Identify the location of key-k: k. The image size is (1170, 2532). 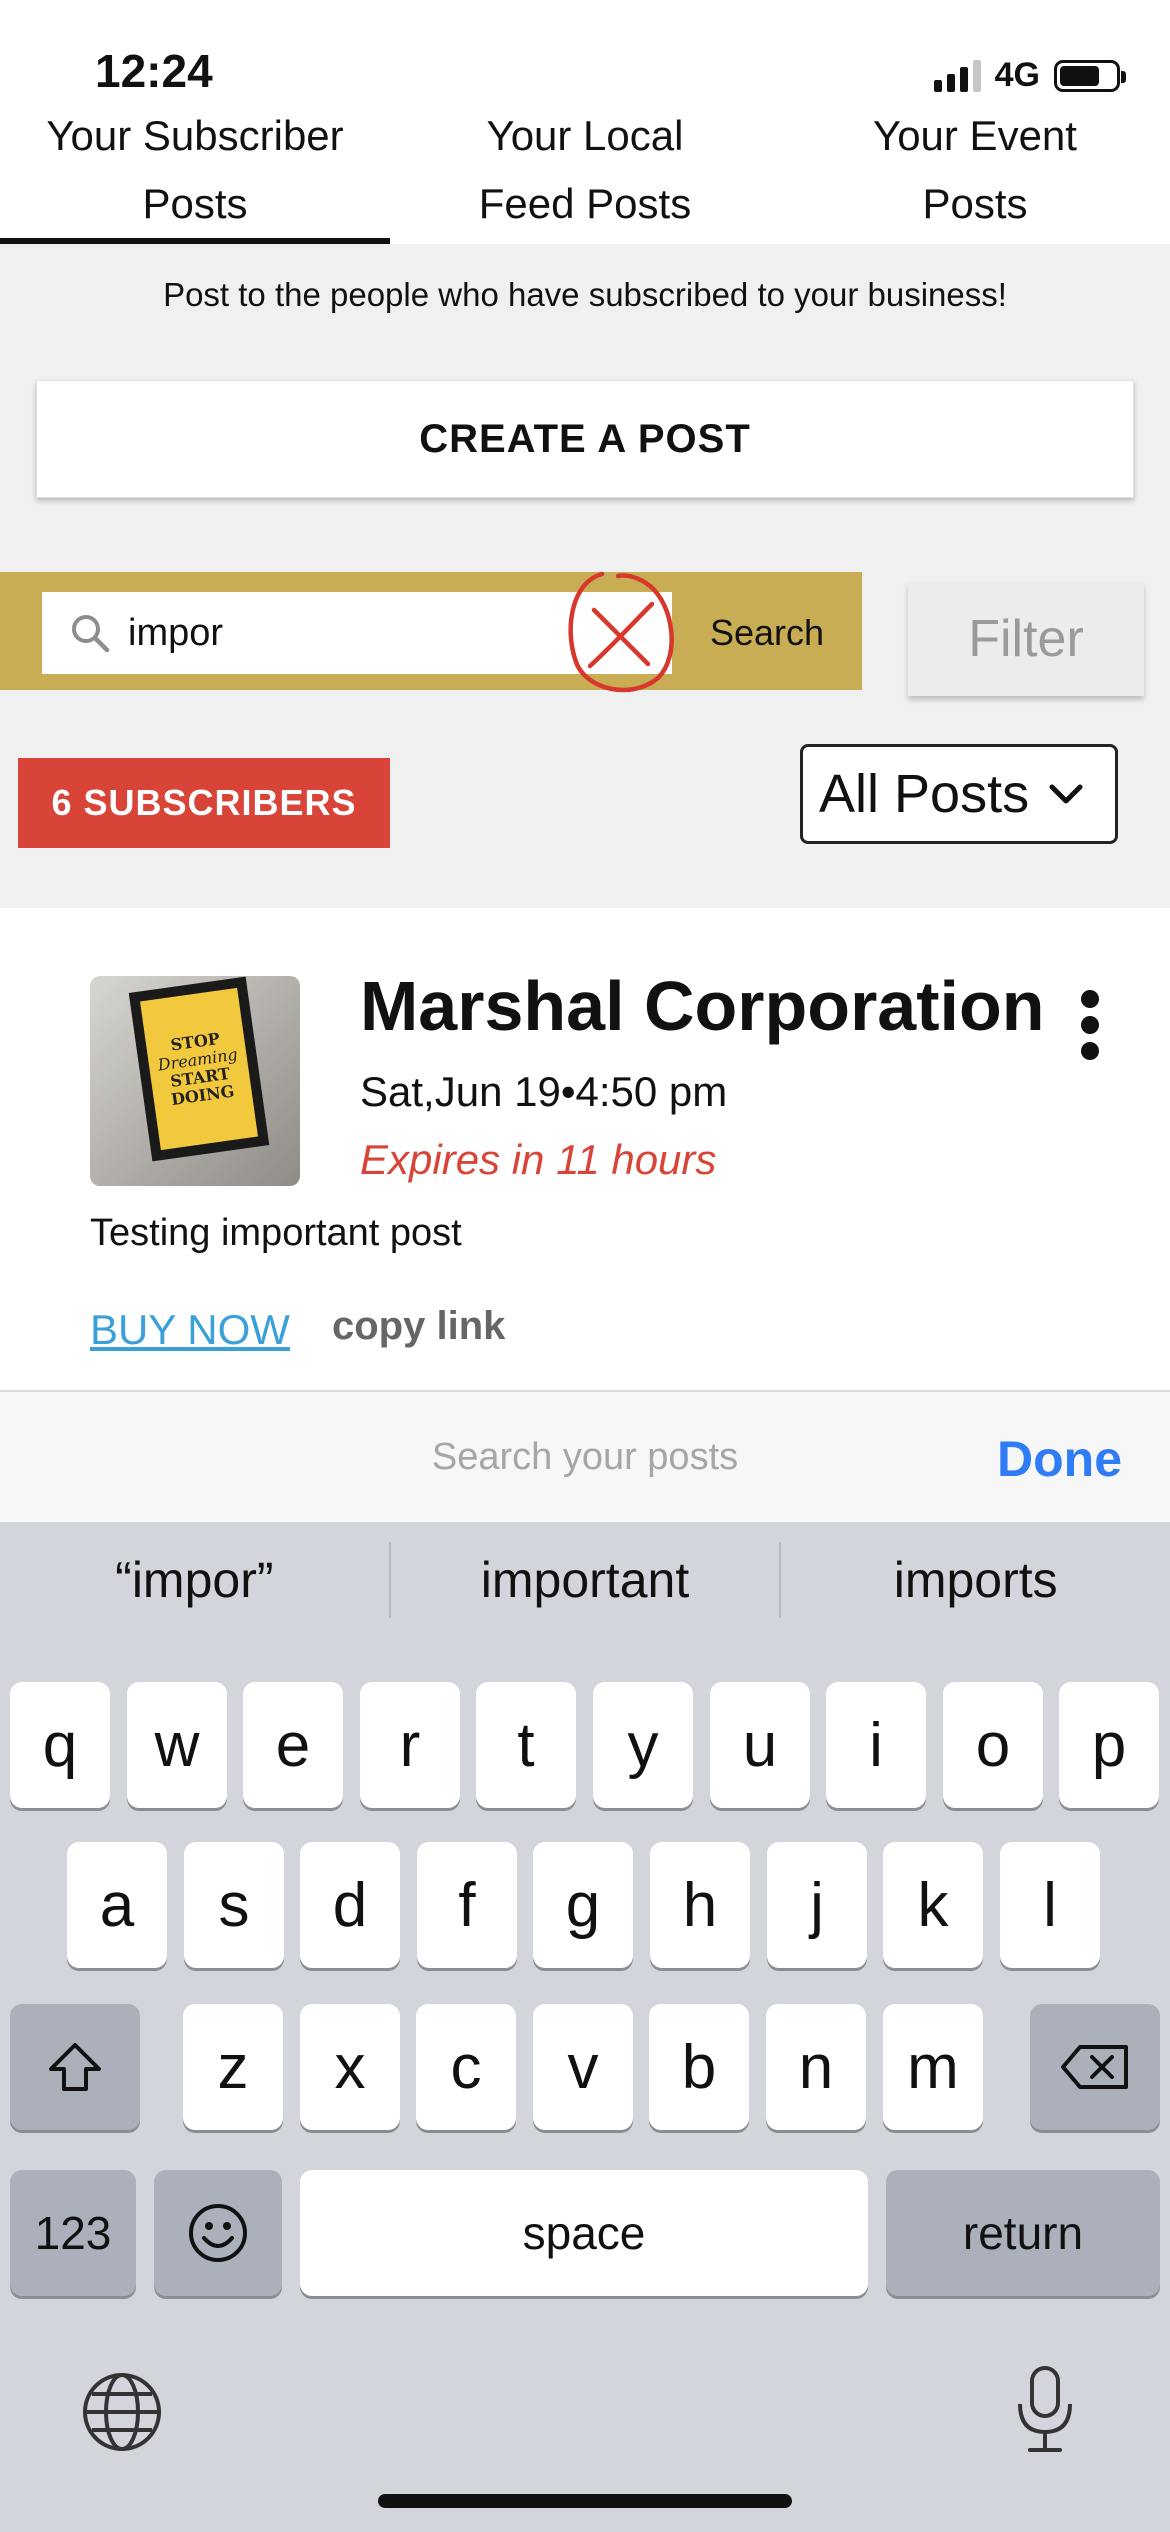
(933, 1905).